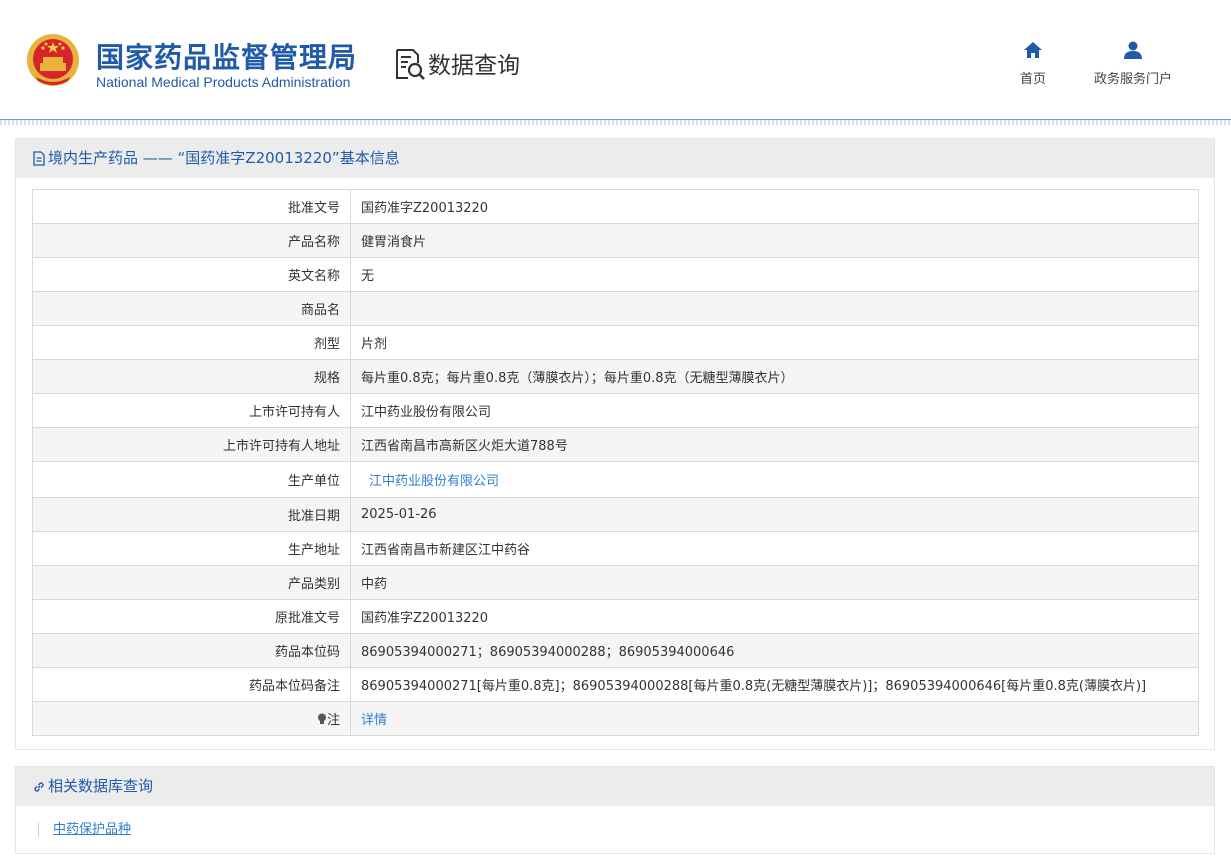  I want to click on field-label: 生产地址, so click(191, 548).